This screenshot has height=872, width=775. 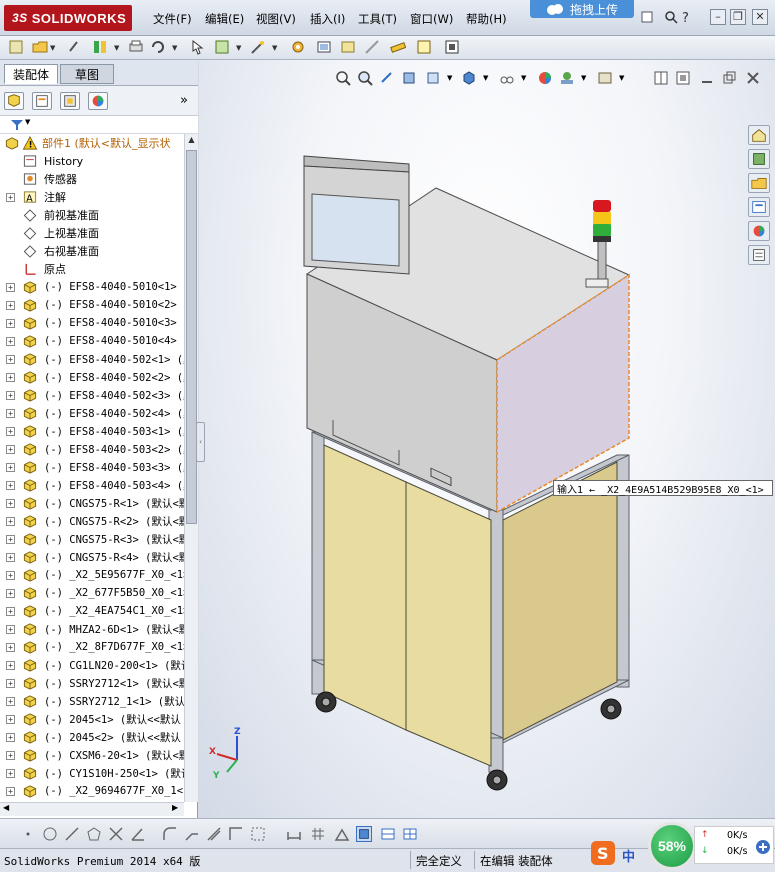 I want to click on hmi-monitor, so click(x=356, y=215).